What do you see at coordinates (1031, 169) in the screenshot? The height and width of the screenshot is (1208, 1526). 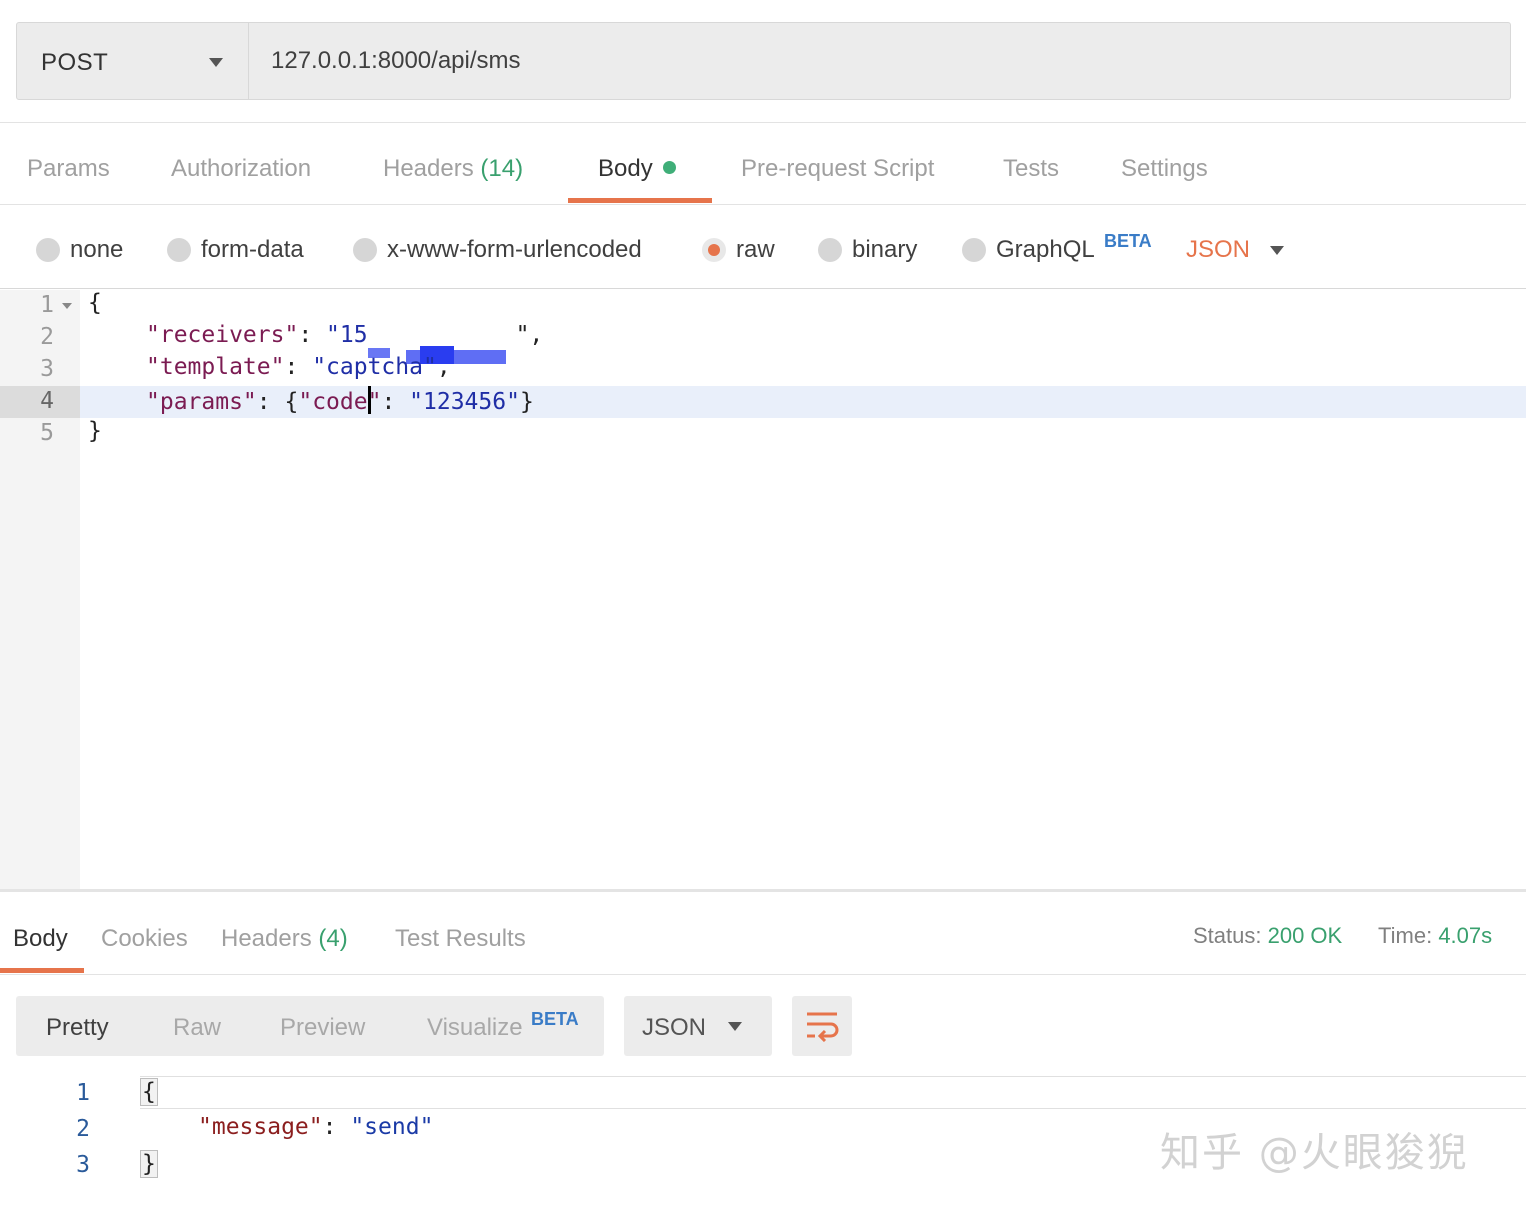 I see `tab-tests: Tests` at bounding box center [1031, 169].